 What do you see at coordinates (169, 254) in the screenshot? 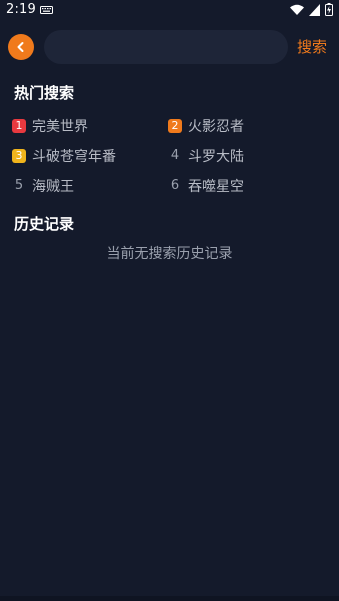
I see `empty-history-text: 当前无搜索历史记录` at bounding box center [169, 254].